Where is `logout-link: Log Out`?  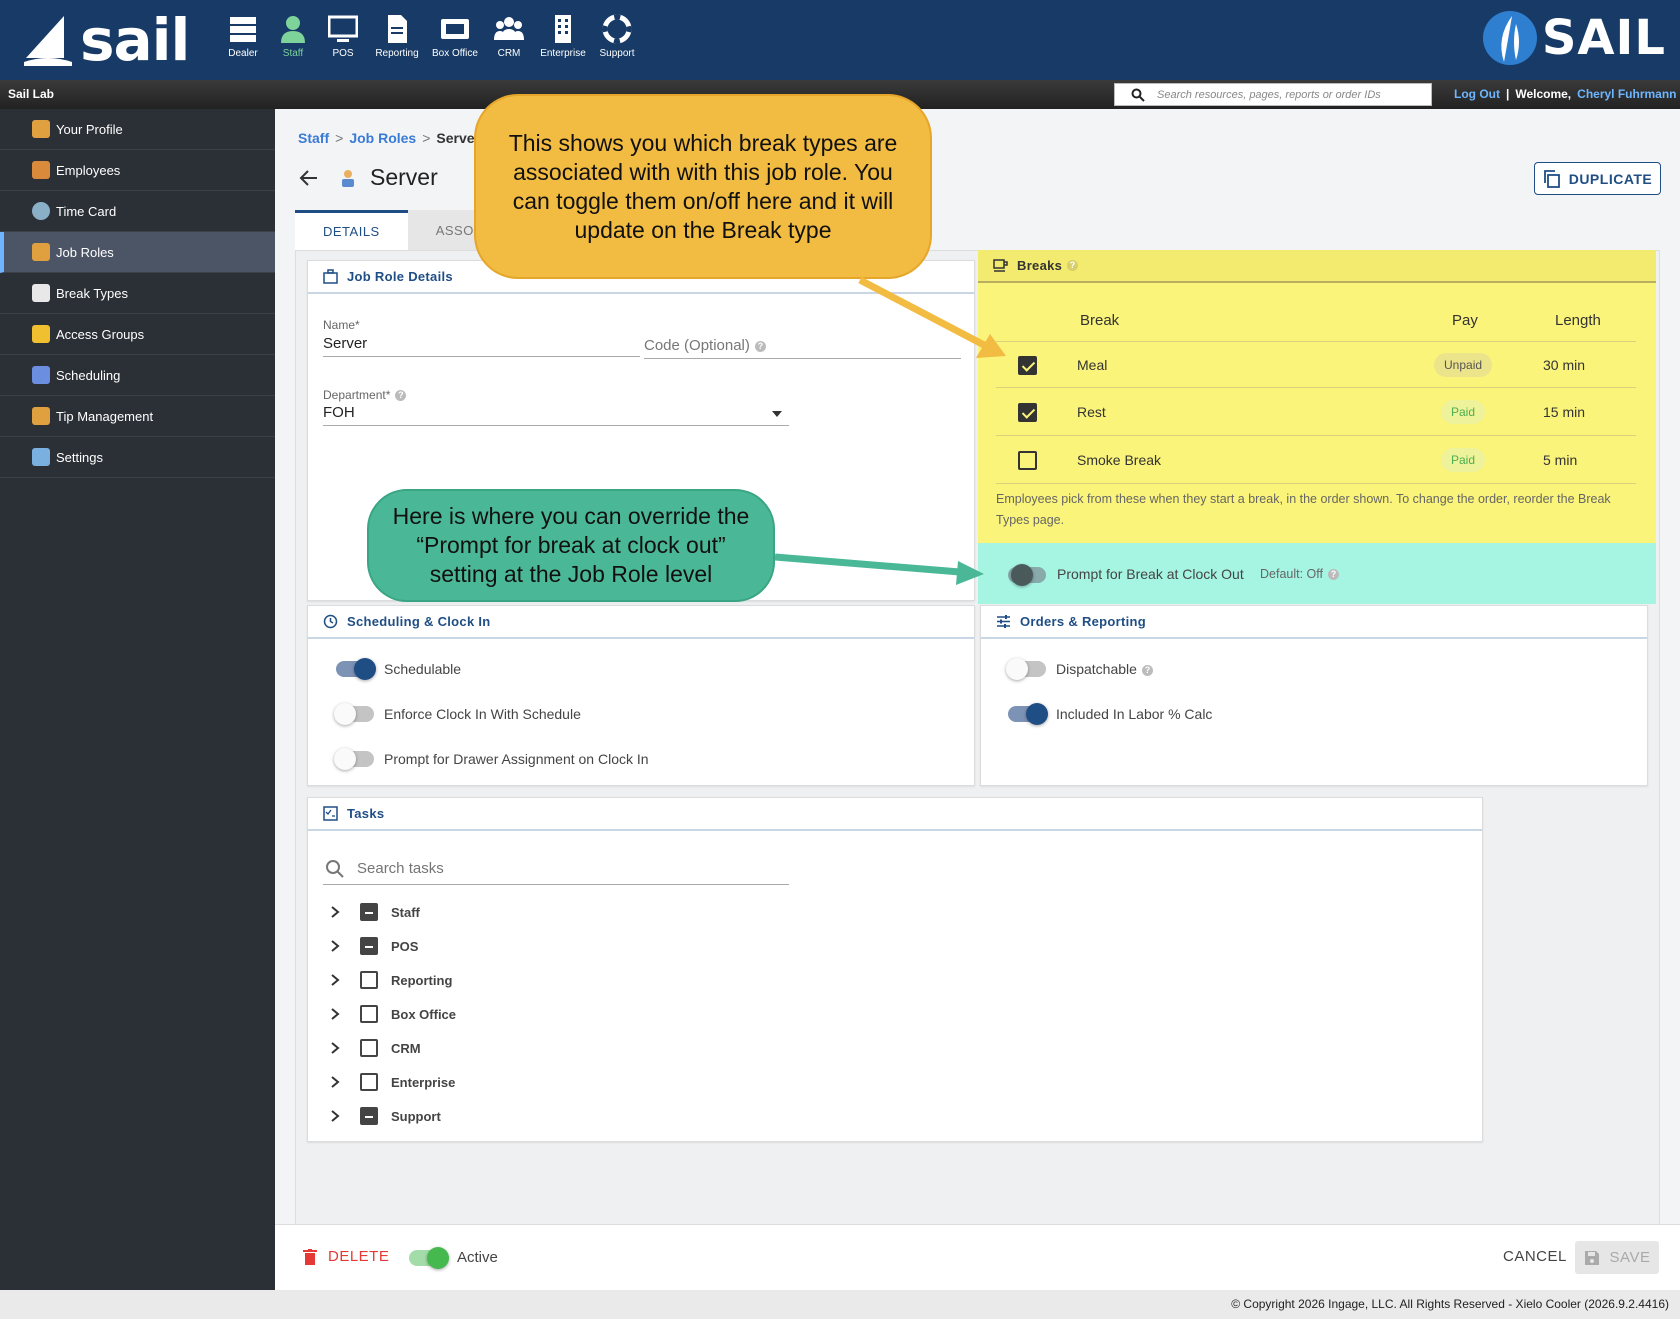 logout-link: Log Out is located at coordinates (1477, 94).